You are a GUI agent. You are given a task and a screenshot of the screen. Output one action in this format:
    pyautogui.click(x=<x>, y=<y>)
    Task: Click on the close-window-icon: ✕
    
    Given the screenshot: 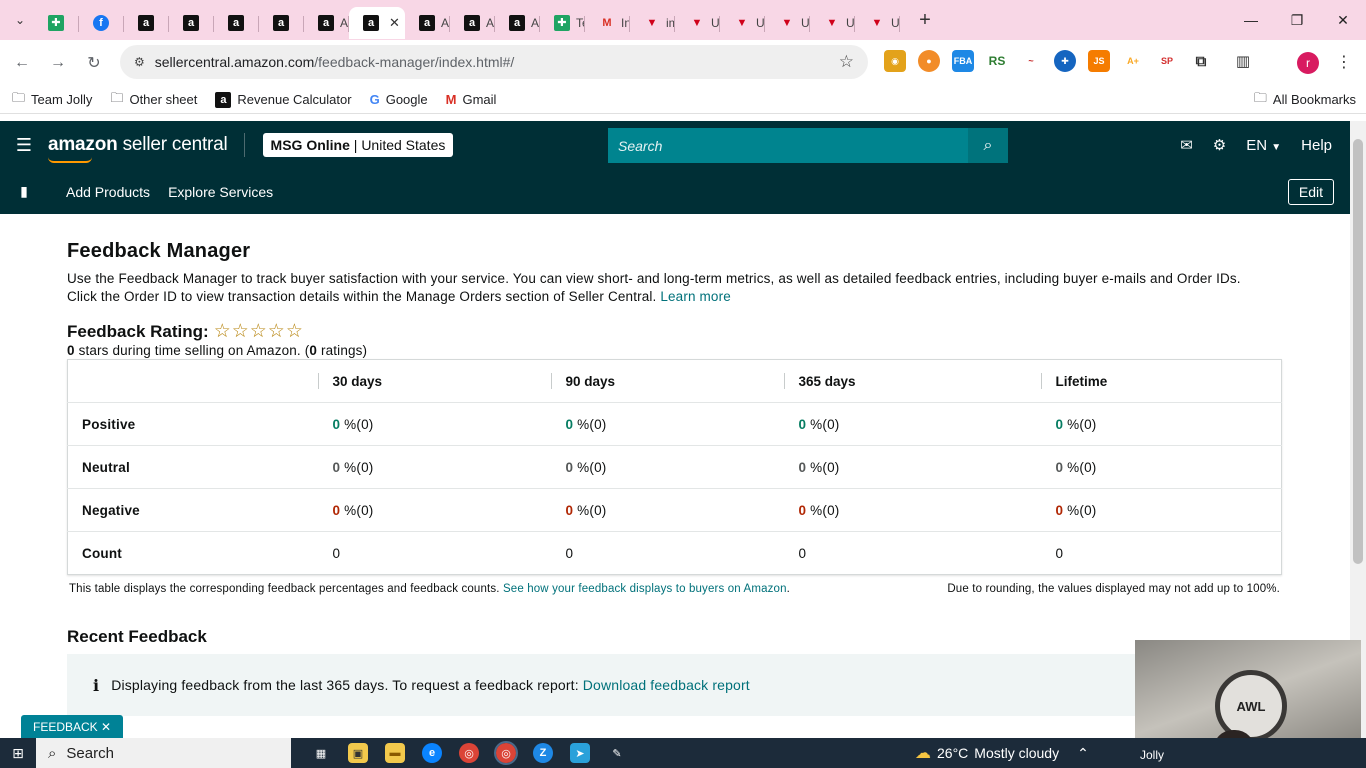 What is the action you would take?
    pyautogui.click(x=1343, y=20)
    